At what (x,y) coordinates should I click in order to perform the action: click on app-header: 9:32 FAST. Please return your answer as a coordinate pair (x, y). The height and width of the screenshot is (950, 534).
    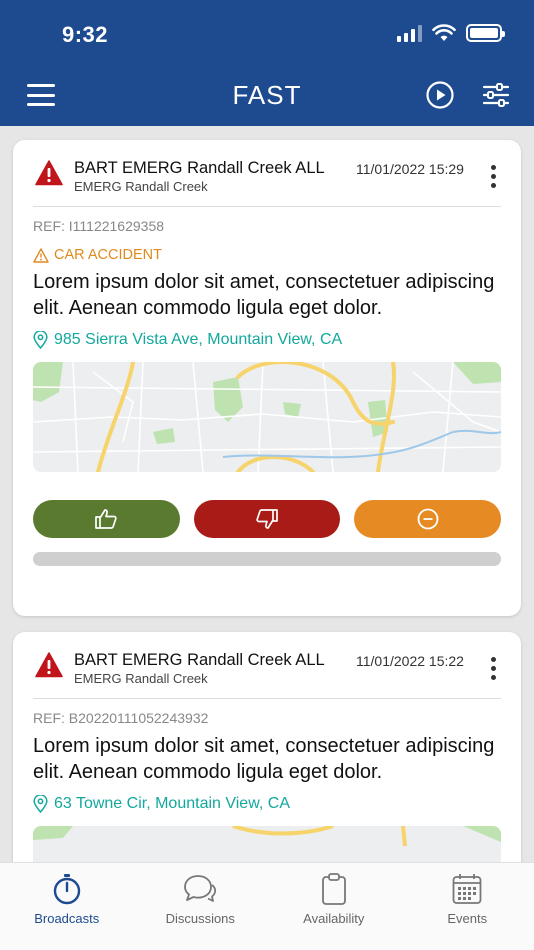
    Looking at the image, I should click on (267, 63).